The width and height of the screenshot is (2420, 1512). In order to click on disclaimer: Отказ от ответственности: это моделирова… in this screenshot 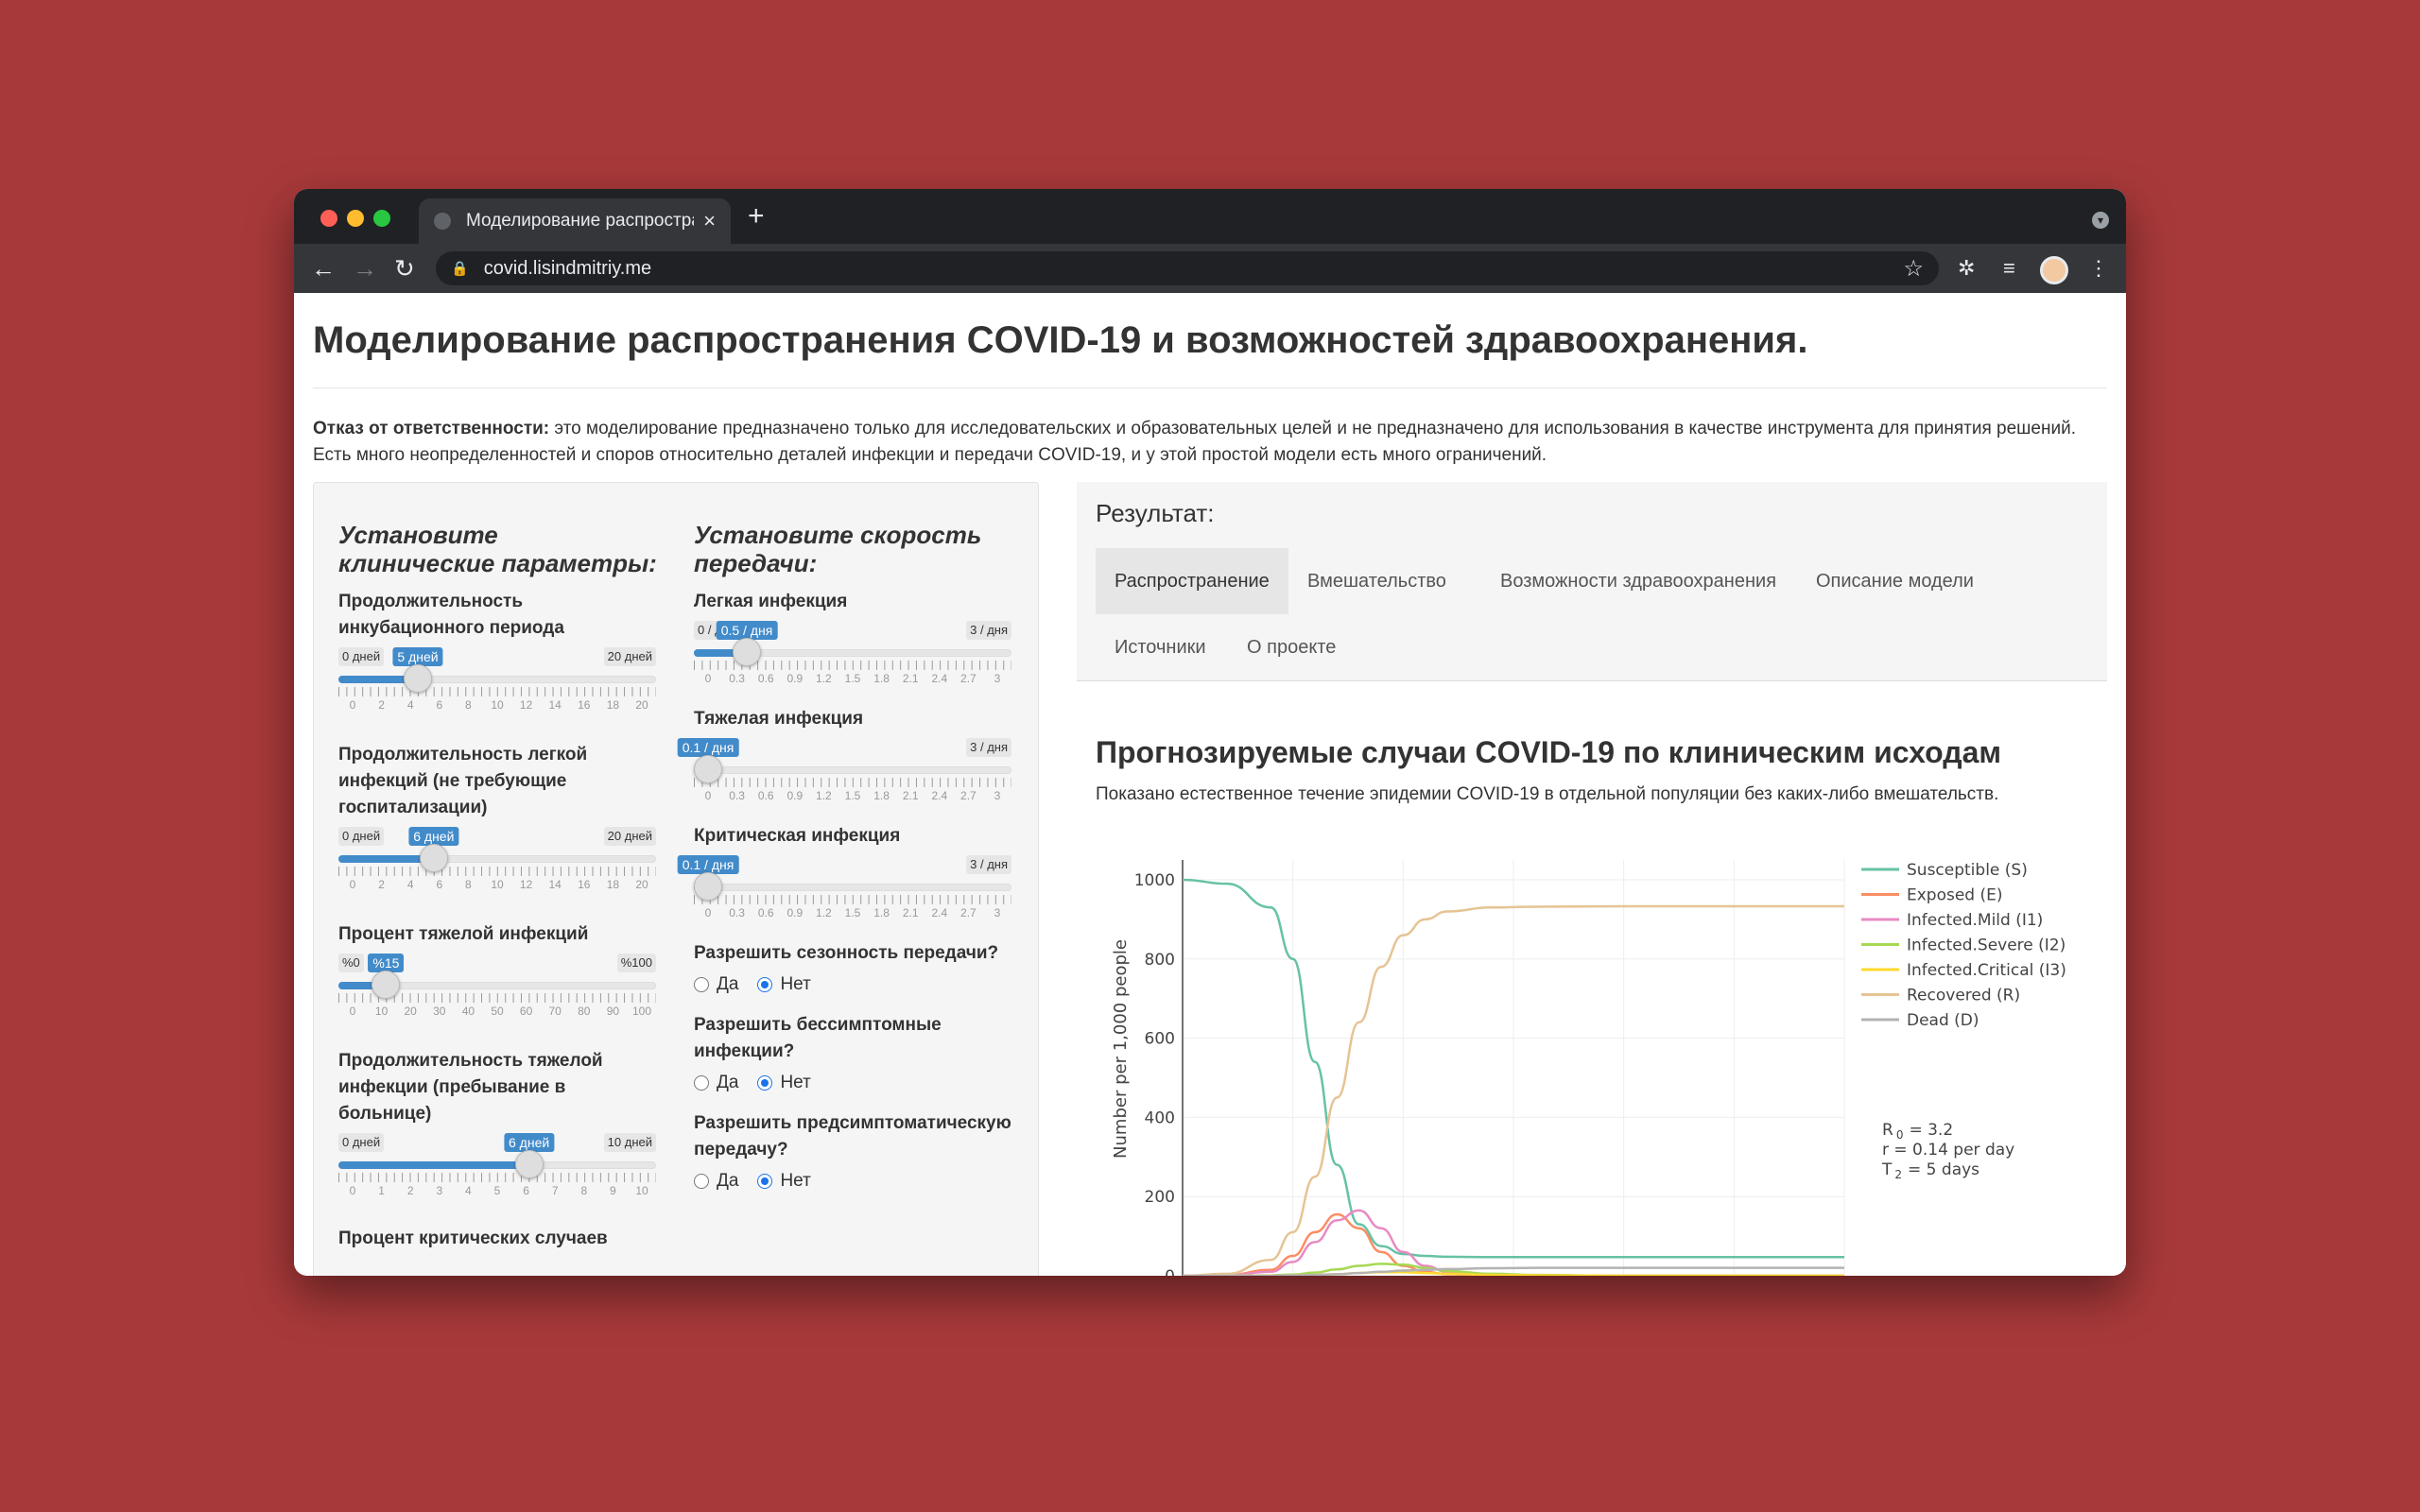, I will do `click(1201, 442)`.